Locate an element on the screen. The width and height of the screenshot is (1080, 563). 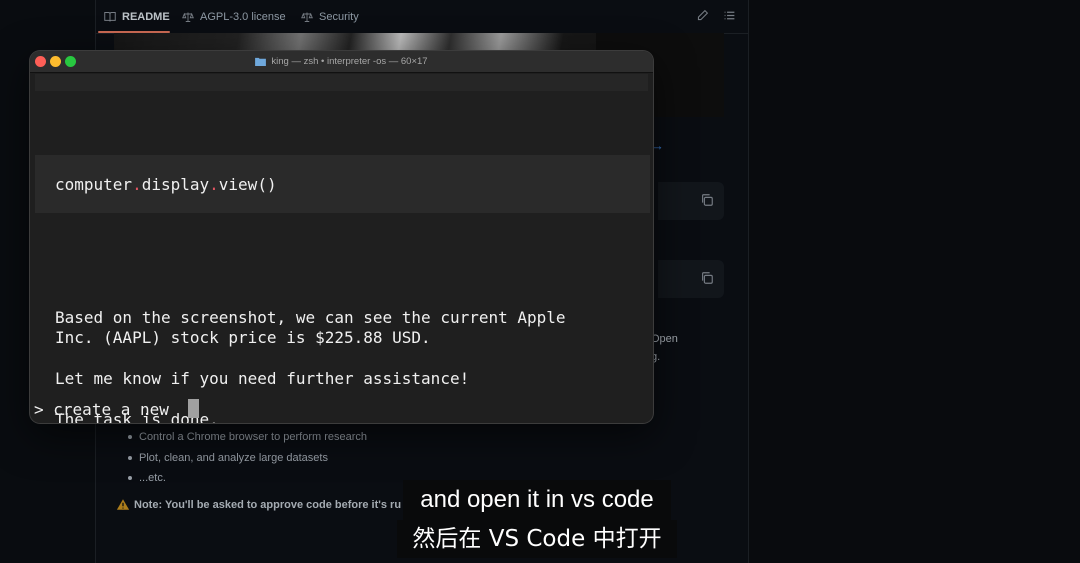
tab-readme: README is located at coordinates (137, 17).